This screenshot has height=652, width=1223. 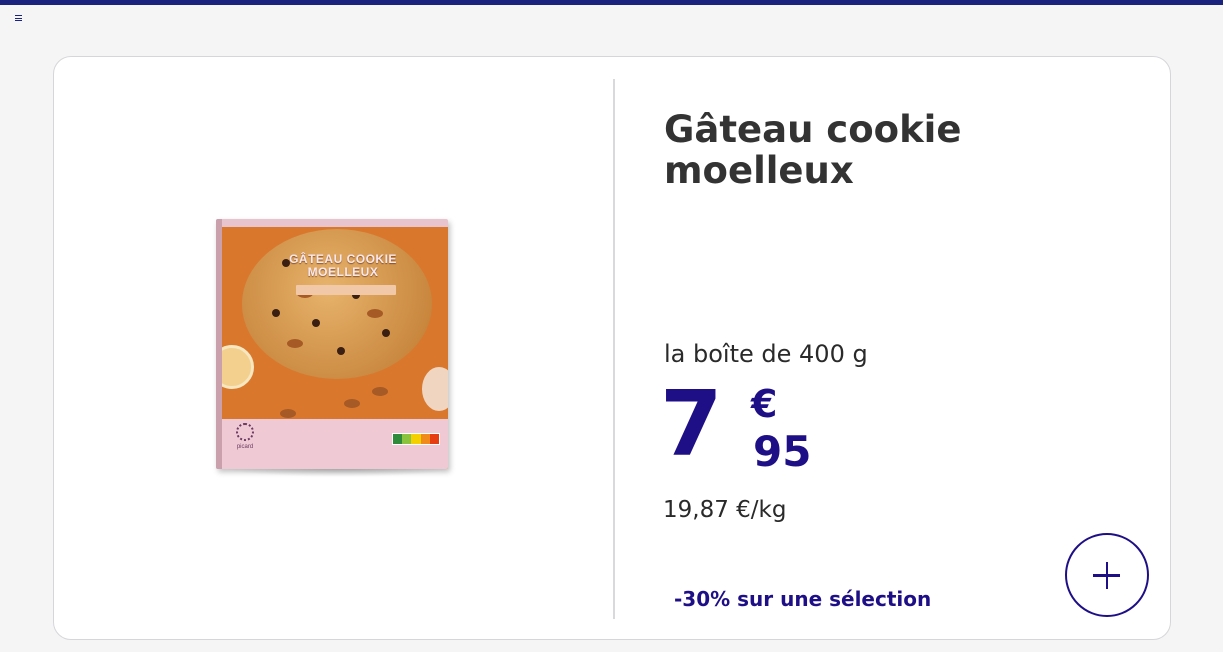 I want to click on vertical-divider, so click(x=614, y=349).